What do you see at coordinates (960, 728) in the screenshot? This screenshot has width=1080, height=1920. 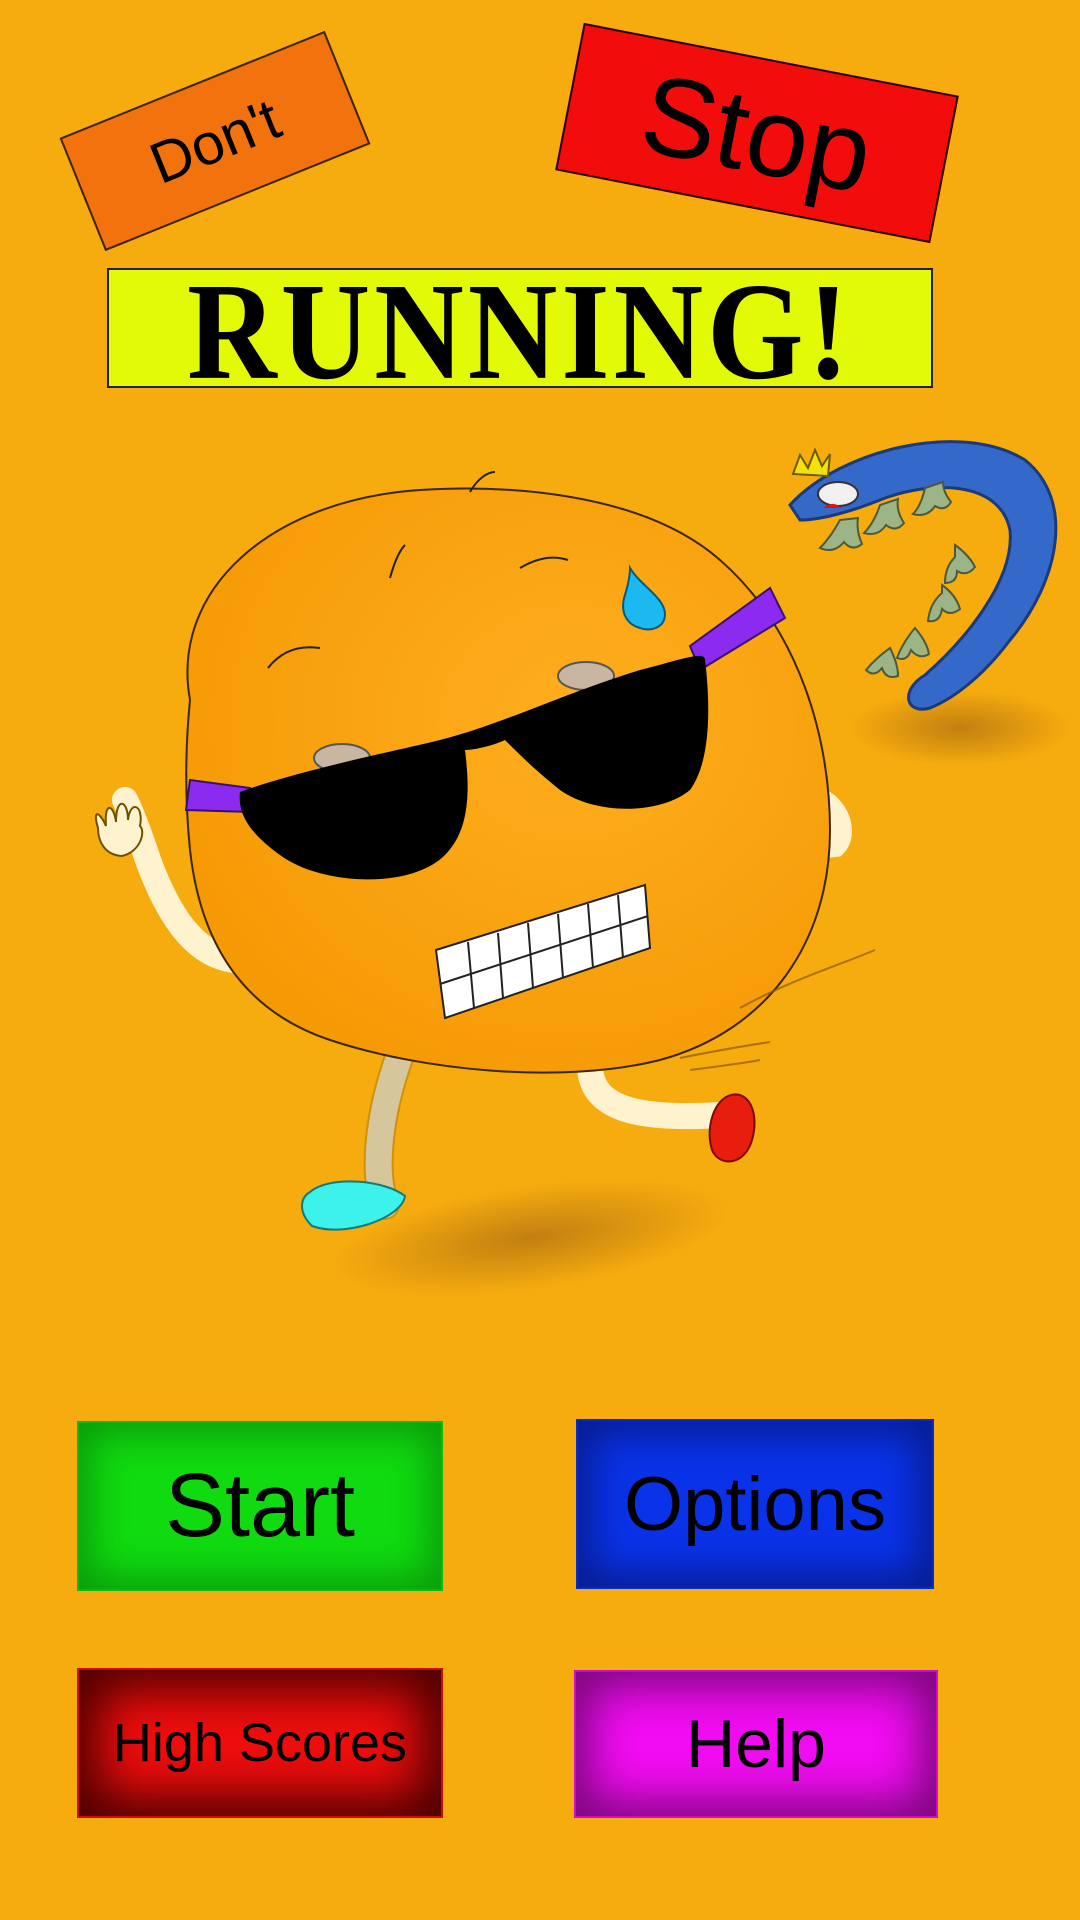 I see `worm-shadow` at bounding box center [960, 728].